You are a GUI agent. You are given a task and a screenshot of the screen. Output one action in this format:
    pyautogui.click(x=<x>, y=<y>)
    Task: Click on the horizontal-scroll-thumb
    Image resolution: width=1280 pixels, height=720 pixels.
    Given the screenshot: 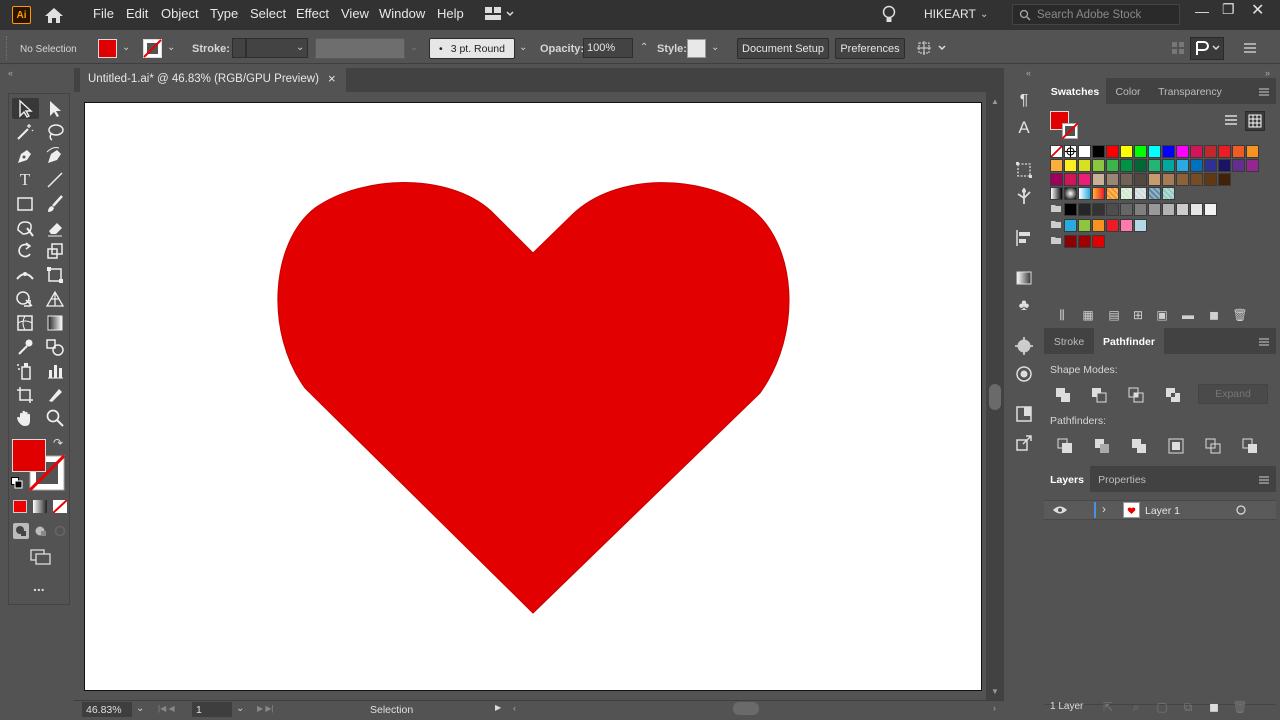 What is the action you would take?
    pyautogui.click(x=746, y=708)
    